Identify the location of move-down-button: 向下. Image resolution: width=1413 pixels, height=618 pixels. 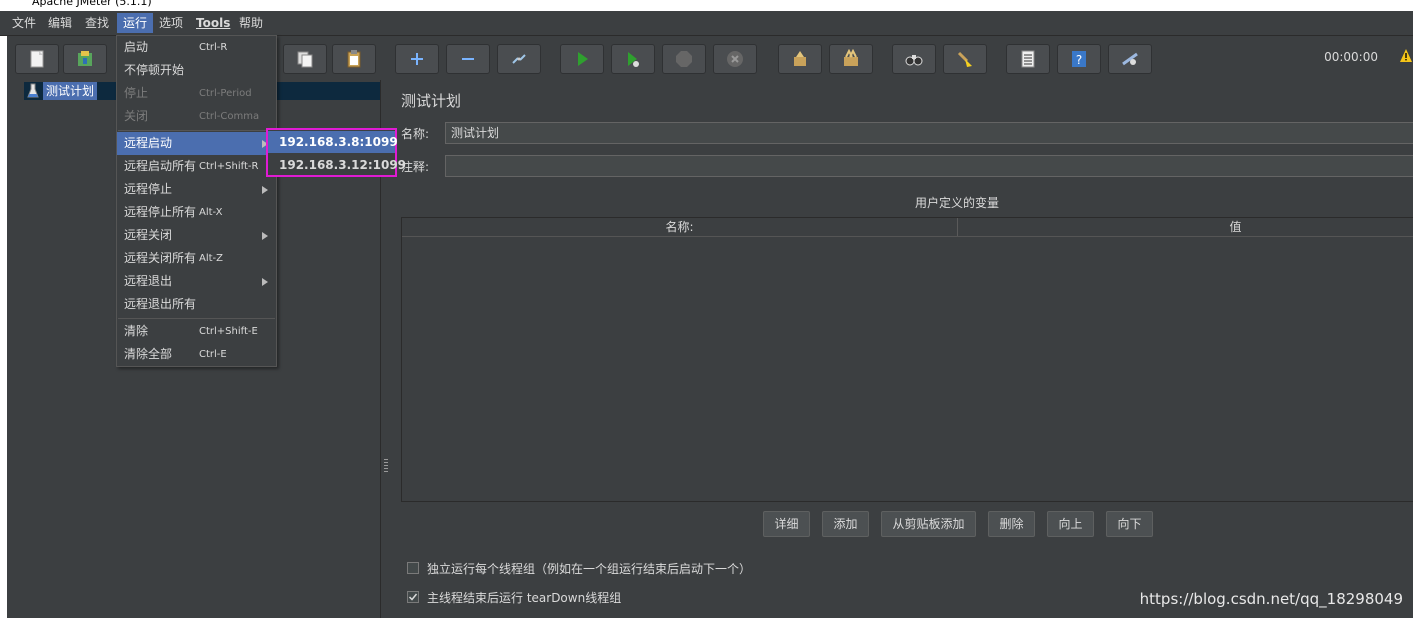
(1129, 524).